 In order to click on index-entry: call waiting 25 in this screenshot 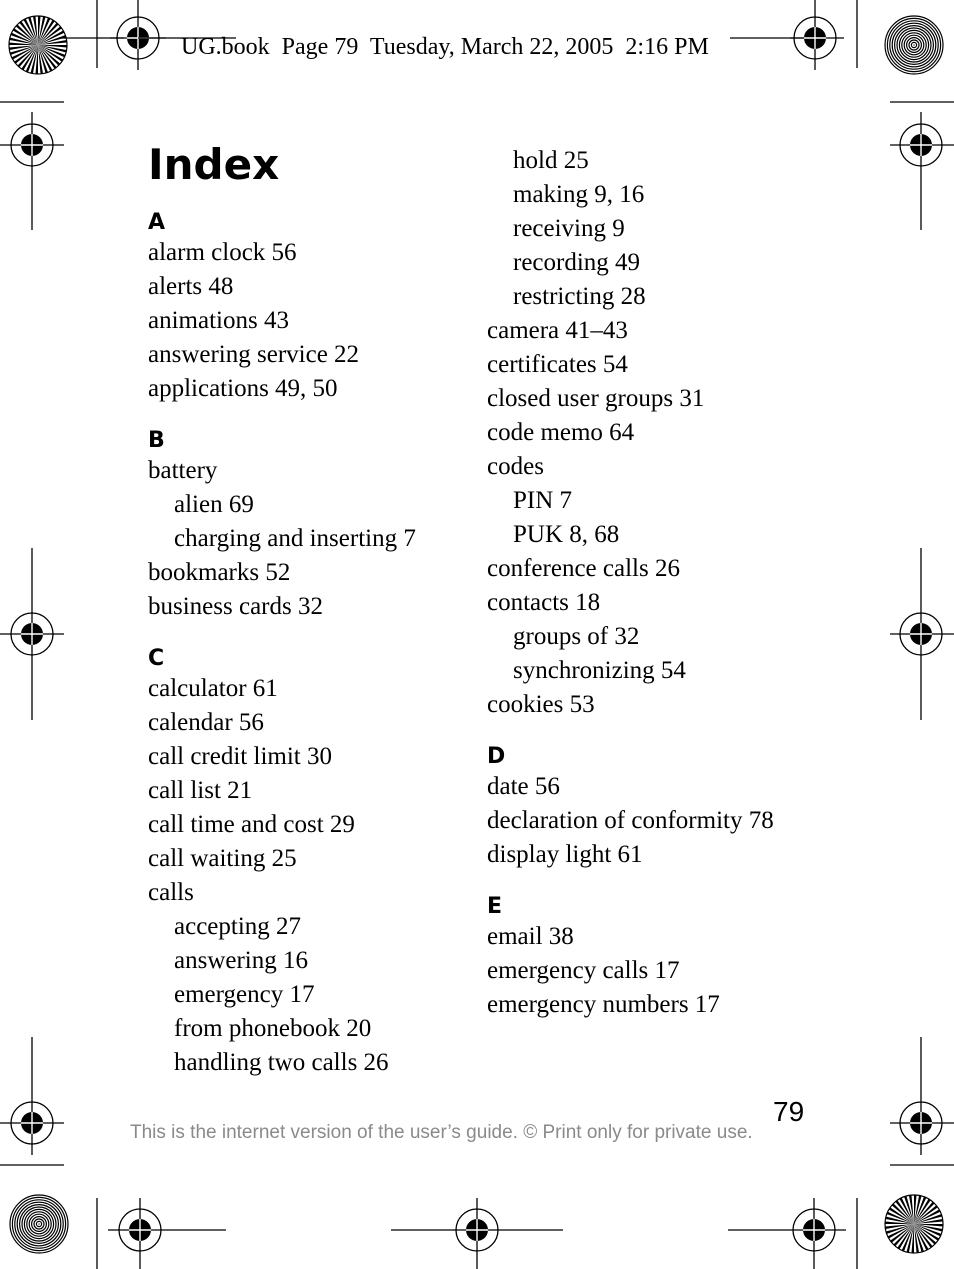, I will do `click(222, 858)`.